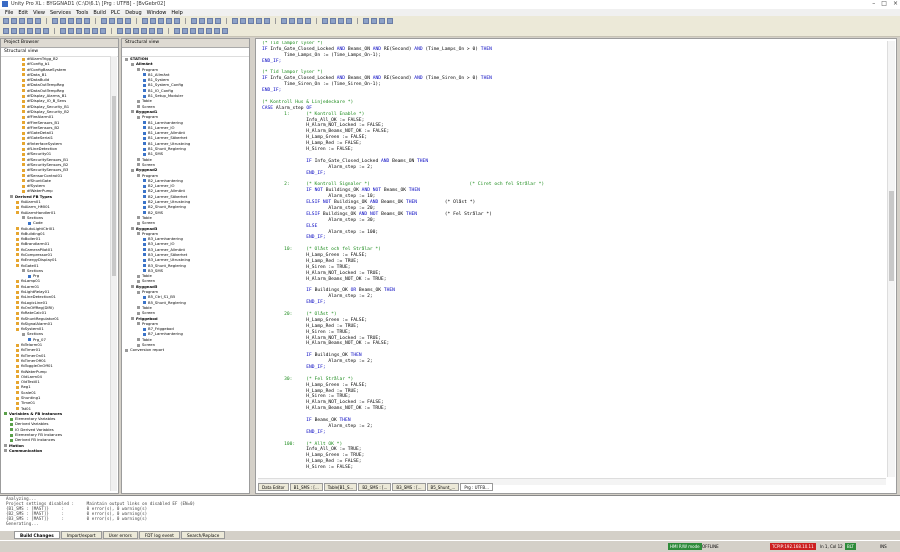  What do you see at coordinates (115, 13) in the screenshot?
I see `menu-plc: PLC` at bounding box center [115, 13].